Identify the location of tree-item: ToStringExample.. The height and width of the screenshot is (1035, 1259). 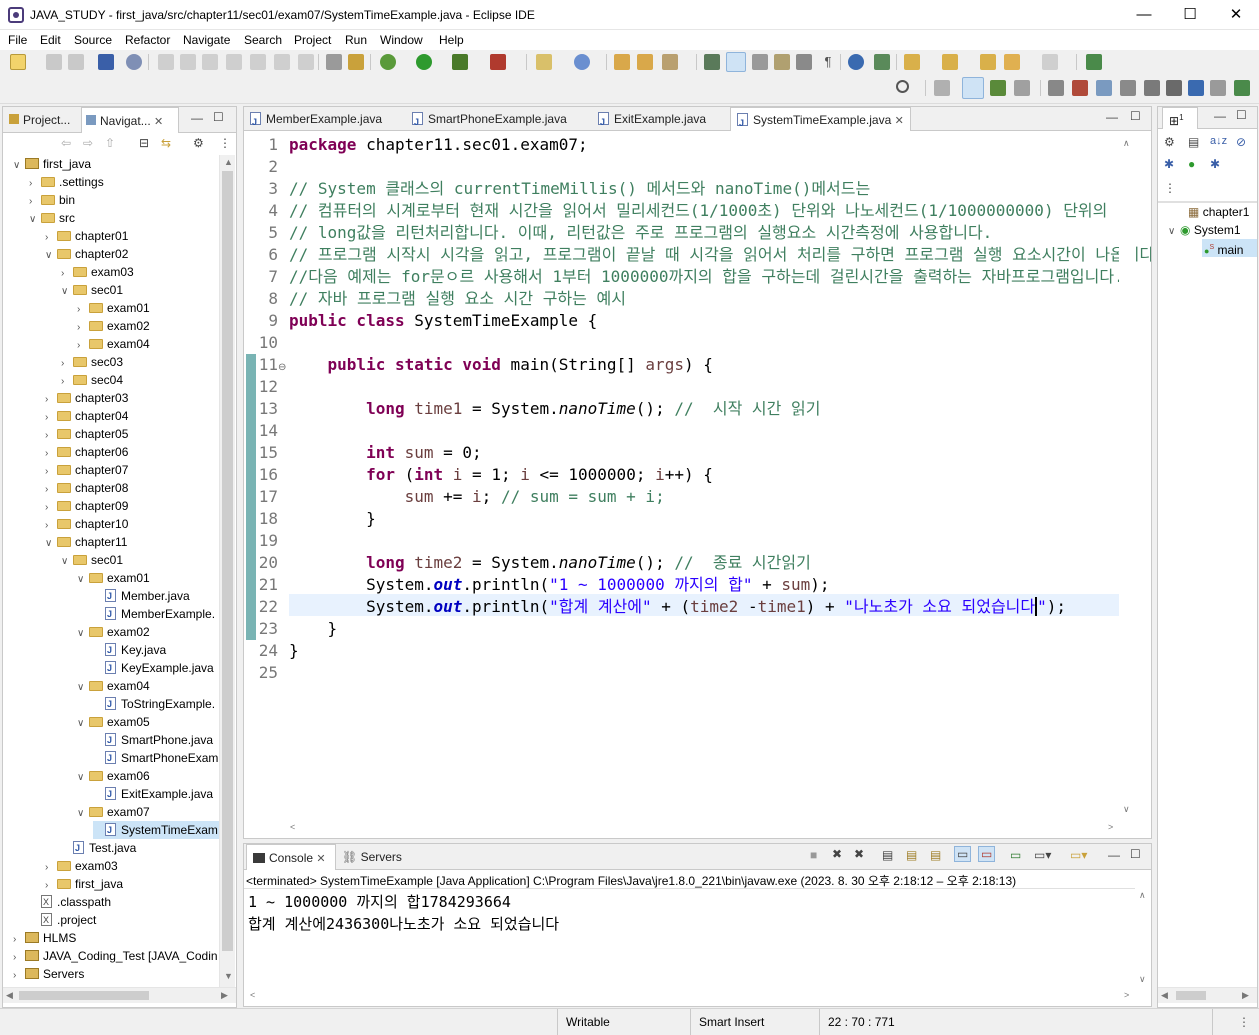
(154, 704).